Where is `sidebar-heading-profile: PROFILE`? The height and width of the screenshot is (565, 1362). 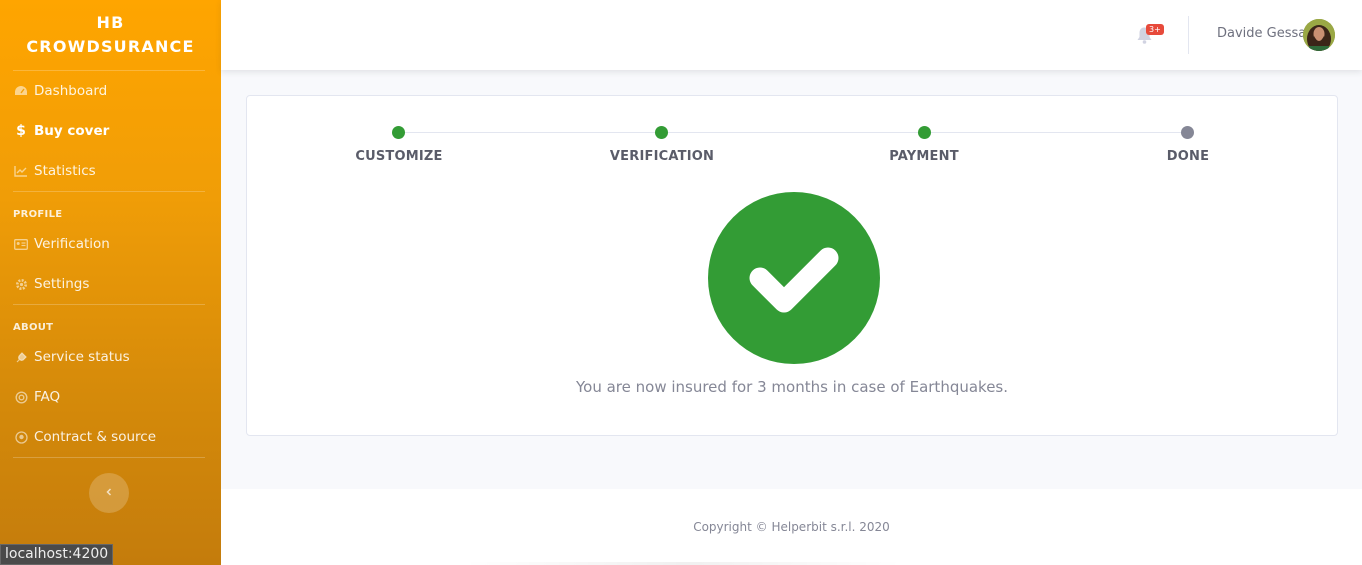
sidebar-heading-profile: PROFILE is located at coordinates (38, 214).